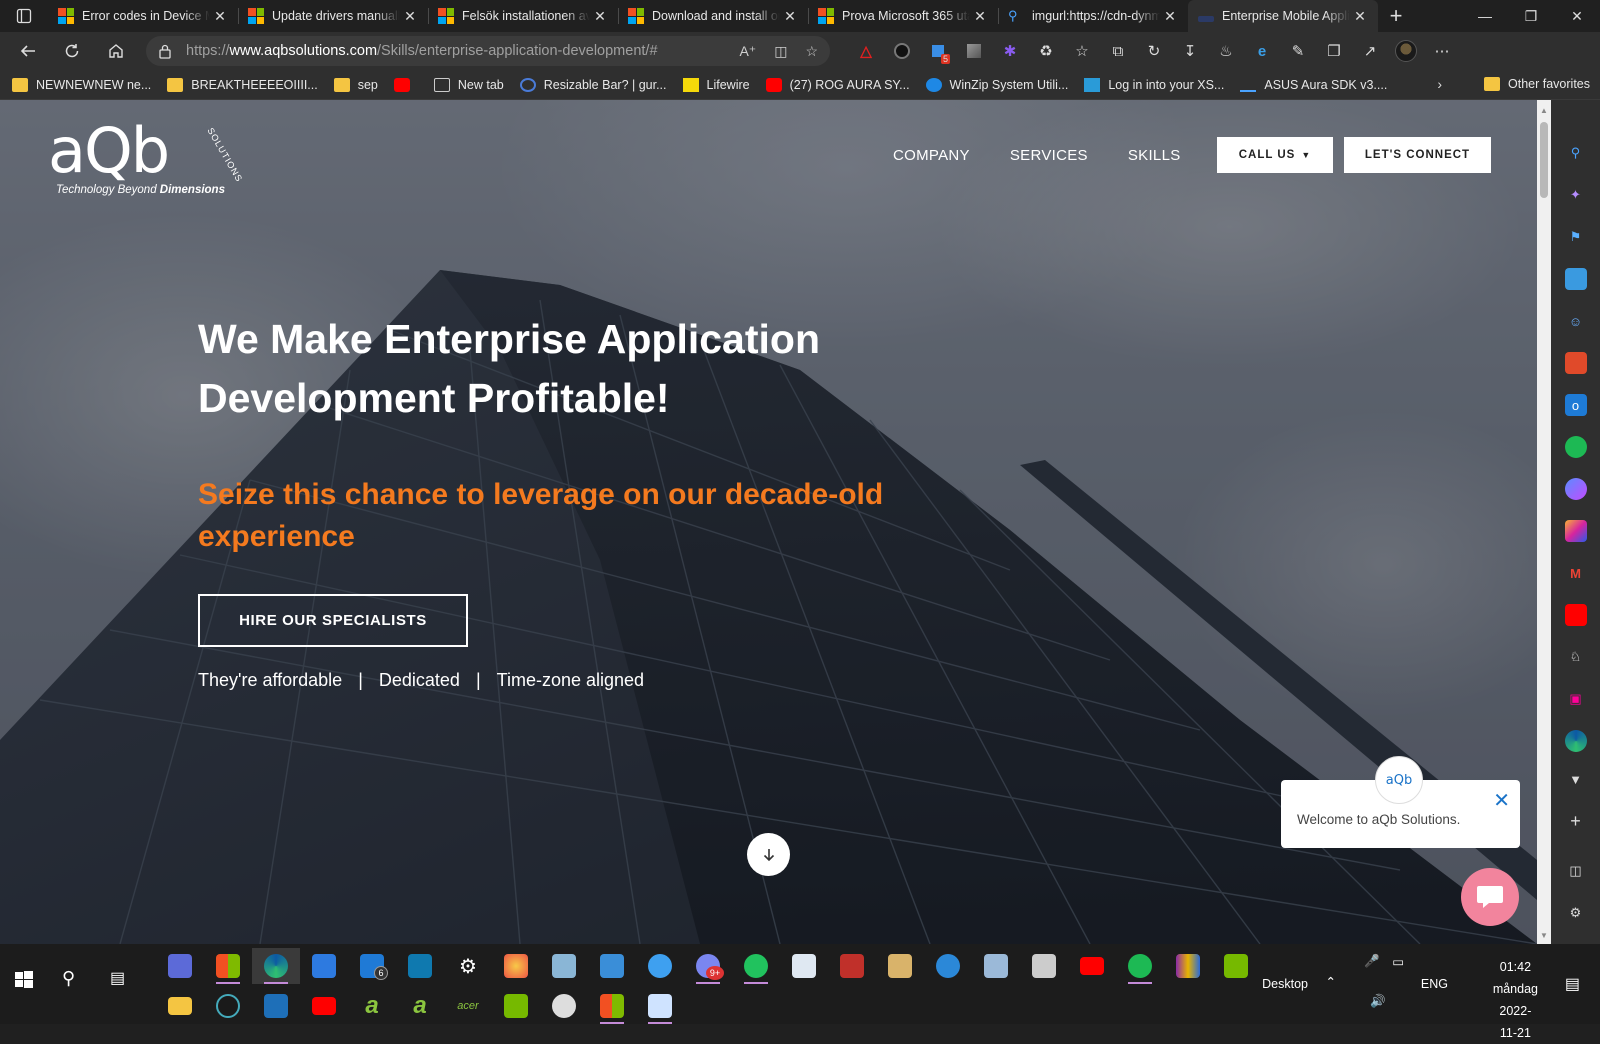 This screenshot has height=1044, width=1600. What do you see at coordinates (1544, 522) in the screenshot?
I see `page-scrollbar: ▲ ▼` at bounding box center [1544, 522].